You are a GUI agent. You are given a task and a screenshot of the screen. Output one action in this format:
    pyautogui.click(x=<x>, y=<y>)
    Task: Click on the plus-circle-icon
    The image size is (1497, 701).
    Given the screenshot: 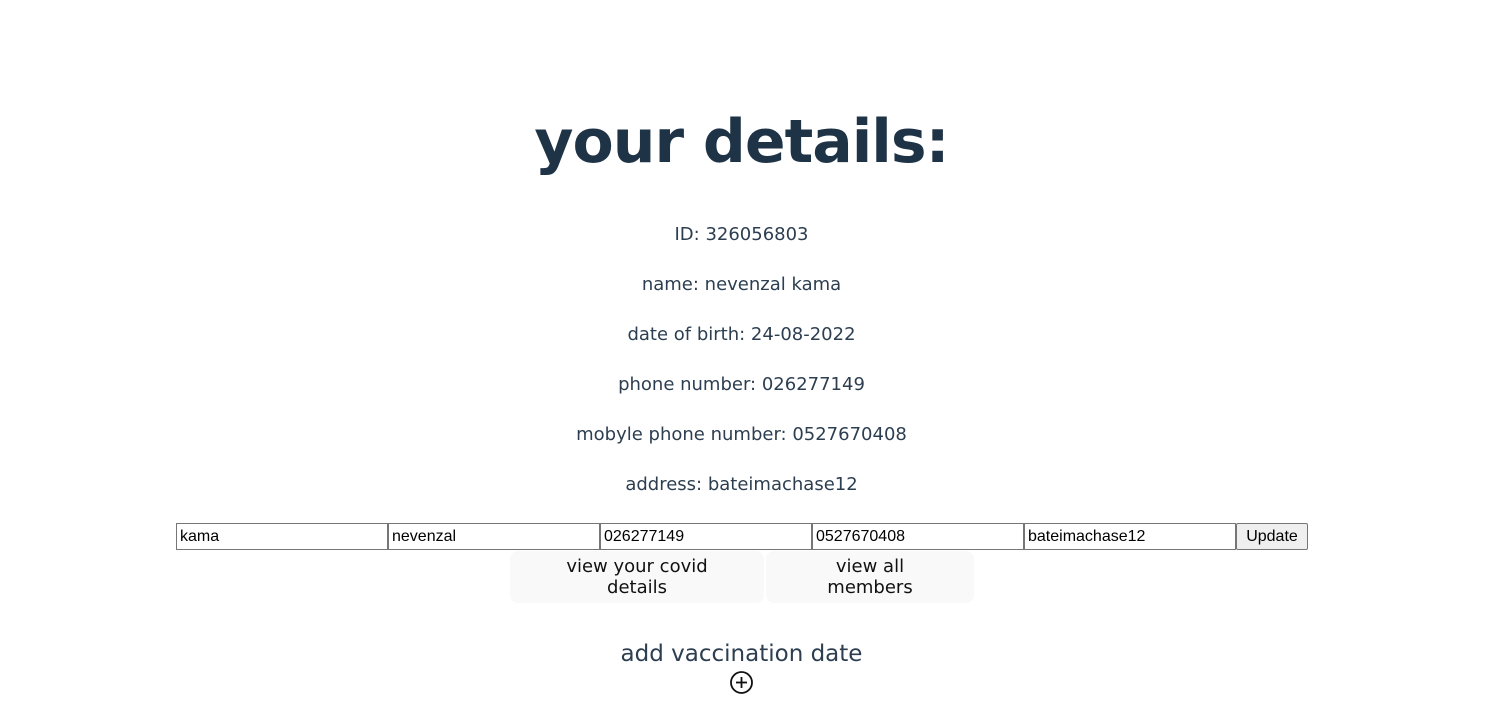 What is the action you would take?
    pyautogui.click(x=741, y=682)
    